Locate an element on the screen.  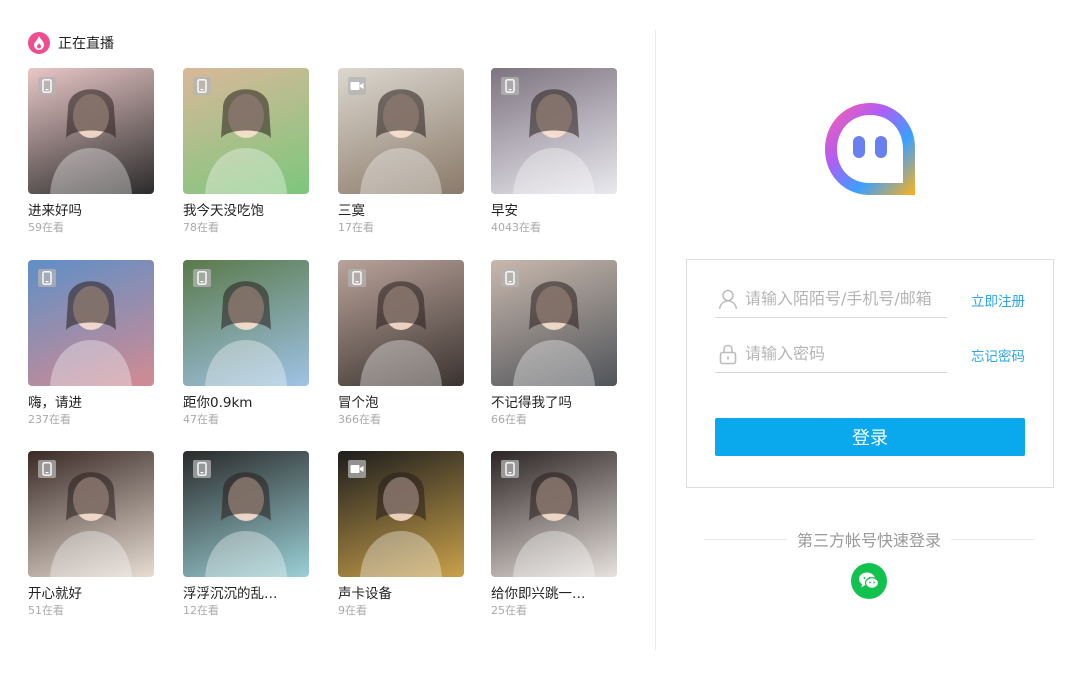
live-card: 开心就好 51在看 is located at coordinates (91, 536).